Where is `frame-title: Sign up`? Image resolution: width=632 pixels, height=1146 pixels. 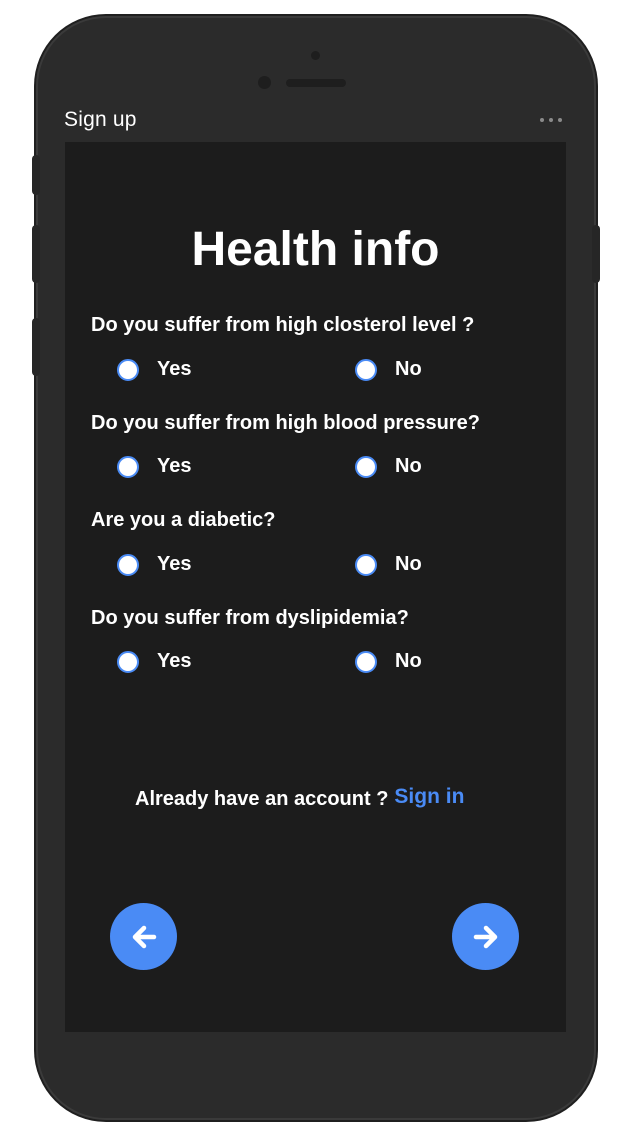
frame-title: Sign up is located at coordinates (100, 119).